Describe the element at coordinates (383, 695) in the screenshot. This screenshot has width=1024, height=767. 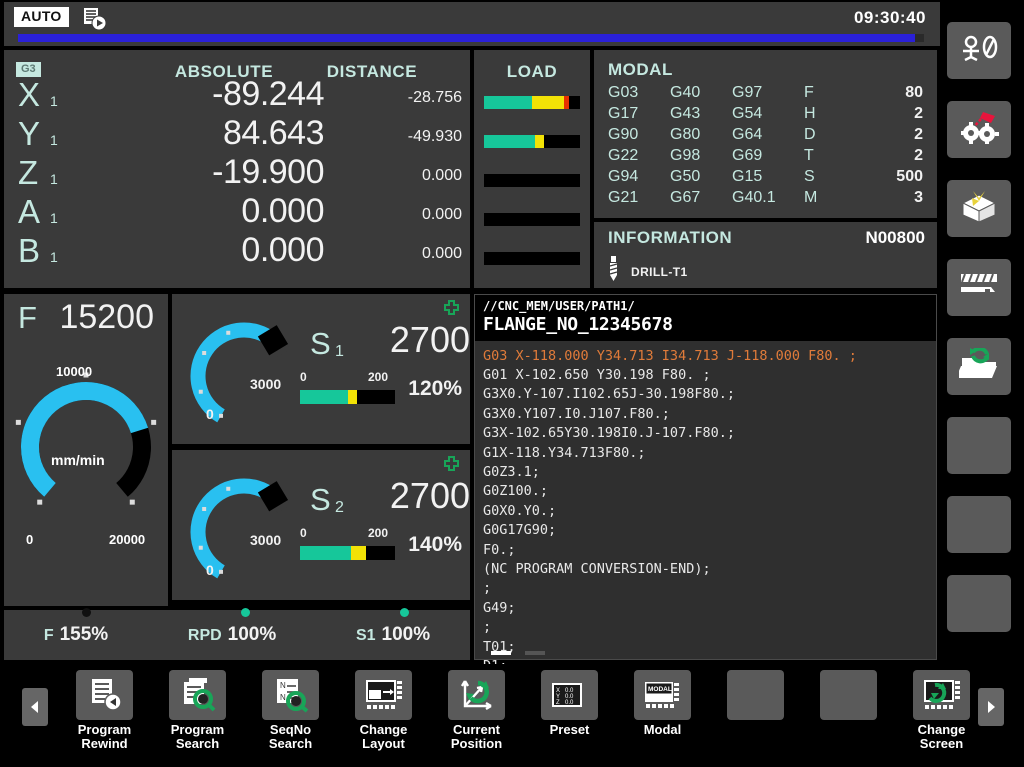
I see `change-layout-icon` at that location.